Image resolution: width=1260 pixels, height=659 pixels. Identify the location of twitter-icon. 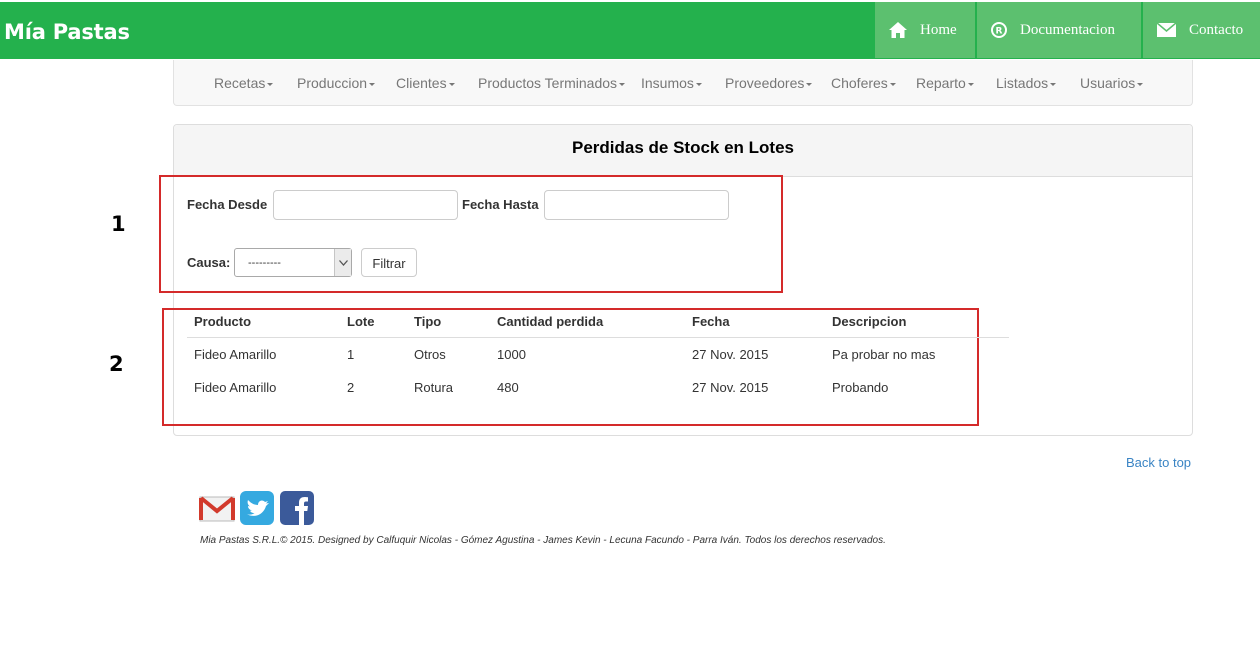
(257, 508).